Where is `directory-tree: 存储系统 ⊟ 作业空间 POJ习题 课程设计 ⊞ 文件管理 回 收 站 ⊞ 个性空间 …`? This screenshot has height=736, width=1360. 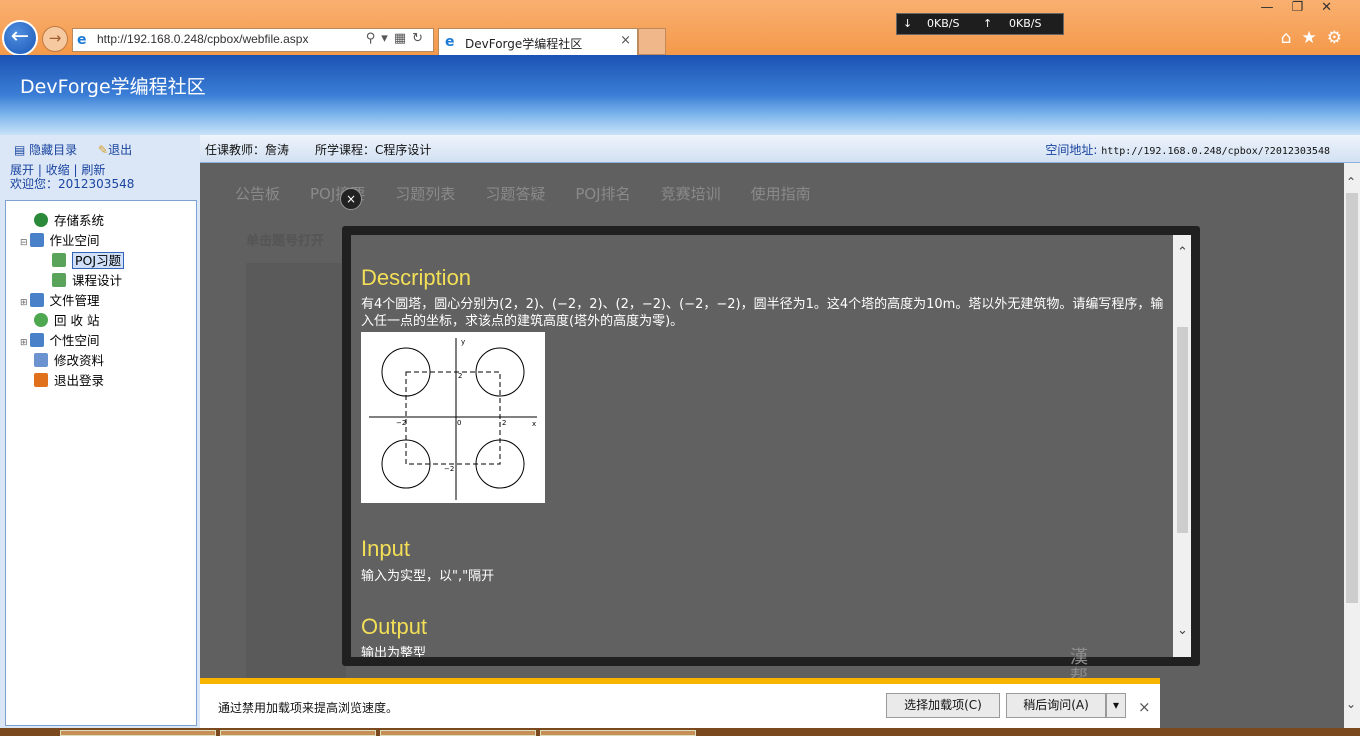 directory-tree: 存储系统 ⊟ 作业空间 POJ习题 课程设计 ⊞ 文件管理 回 收 站 ⊞ 个性空间 … is located at coordinates (101, 463).